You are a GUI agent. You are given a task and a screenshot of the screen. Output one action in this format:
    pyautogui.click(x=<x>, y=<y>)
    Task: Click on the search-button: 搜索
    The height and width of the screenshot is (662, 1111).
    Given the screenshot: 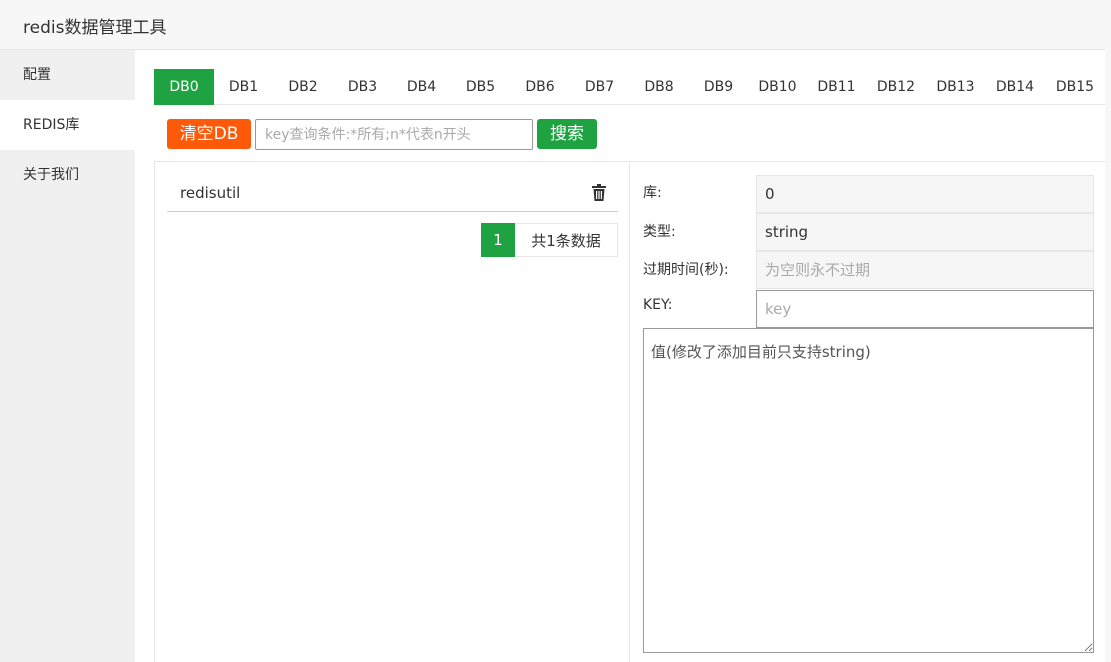 What is the action you would take?
    pyautogui.click(x=567, y=134)
    